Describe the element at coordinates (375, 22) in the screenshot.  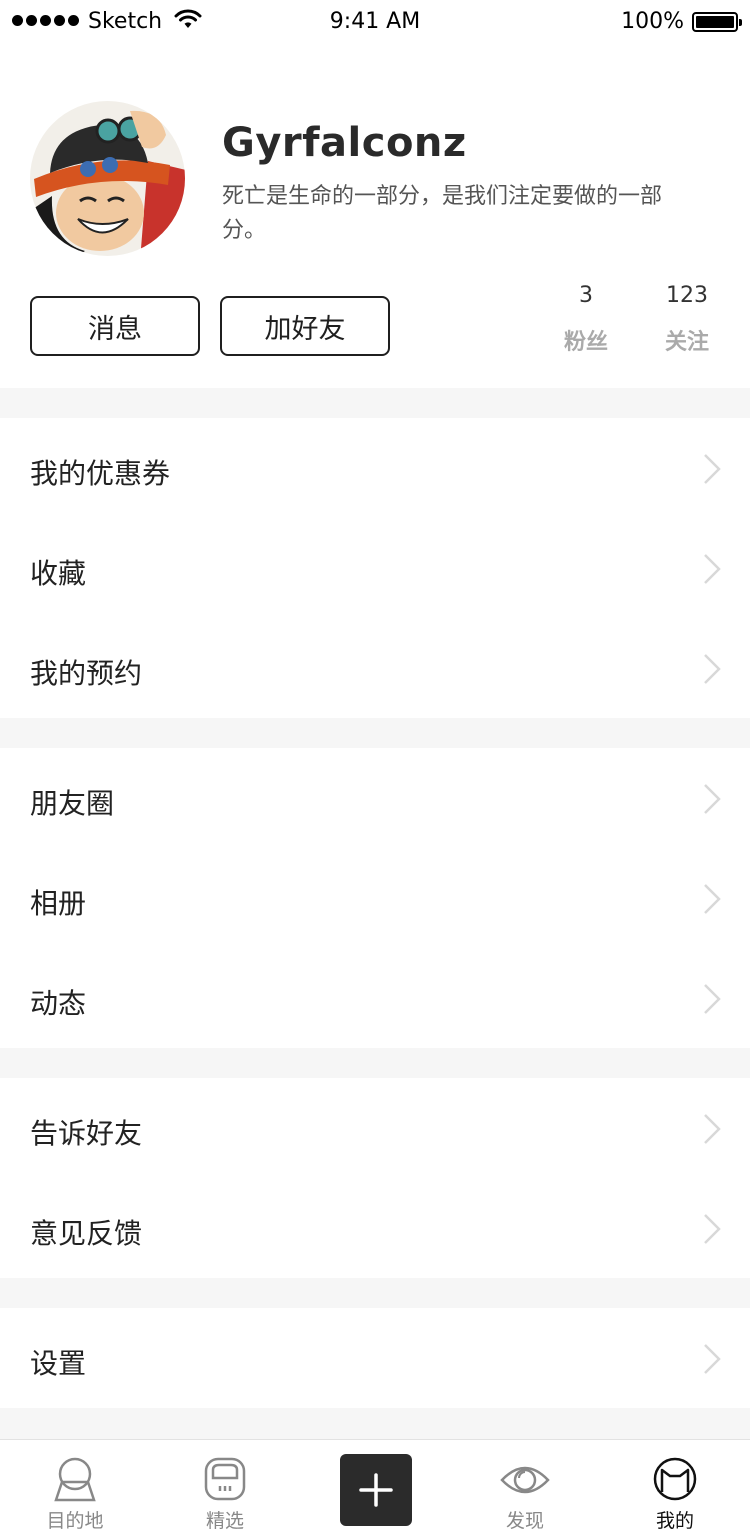
I see `status-bar: Sketch 9:41 AM 100%` at that location.